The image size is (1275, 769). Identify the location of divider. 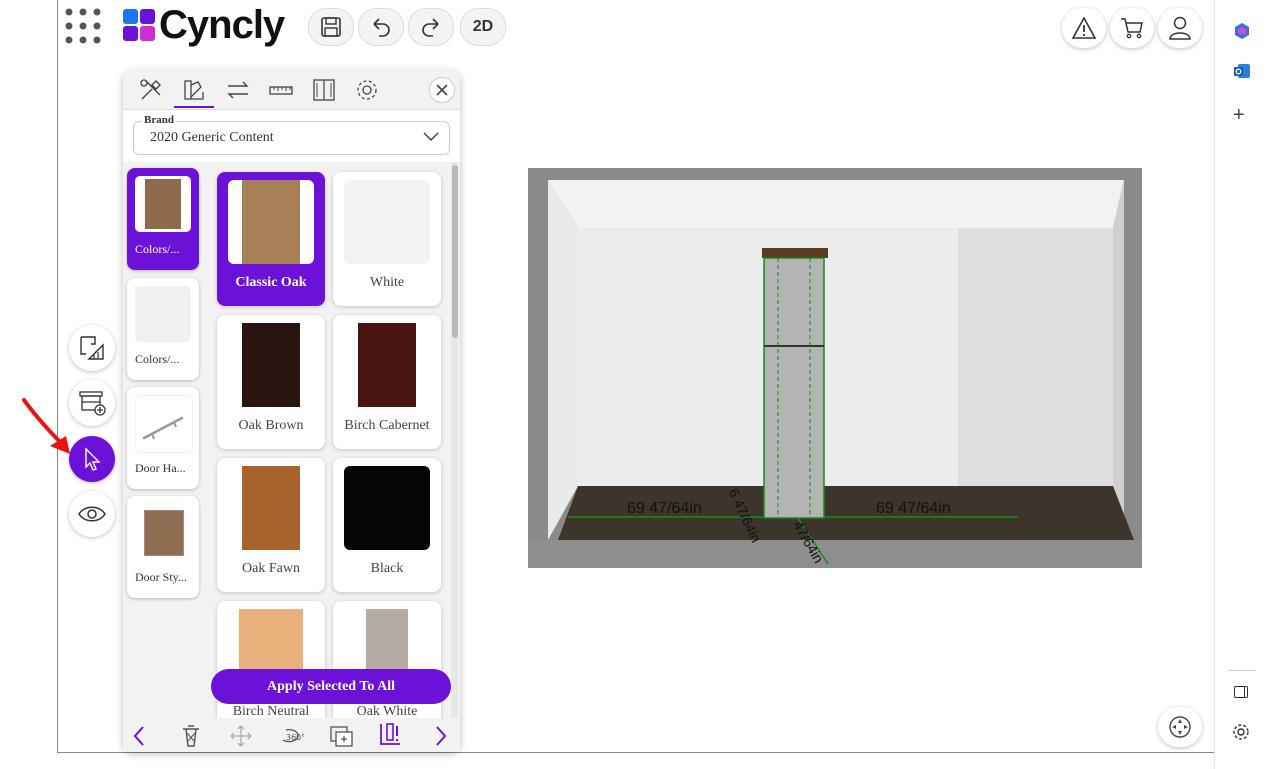
(1242, 670).